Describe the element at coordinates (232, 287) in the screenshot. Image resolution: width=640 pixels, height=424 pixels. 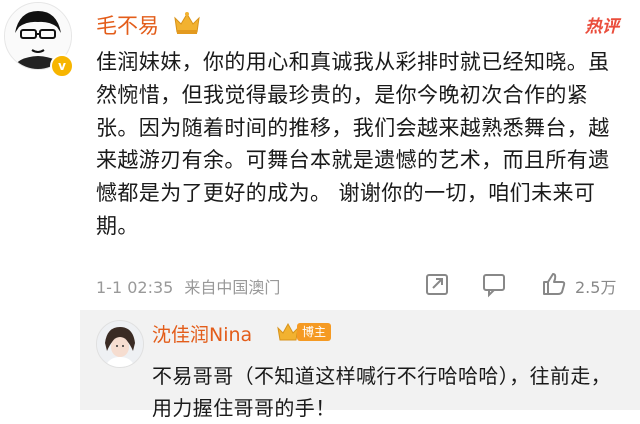
I see `comment-source: 来自中国澳门` at that location.